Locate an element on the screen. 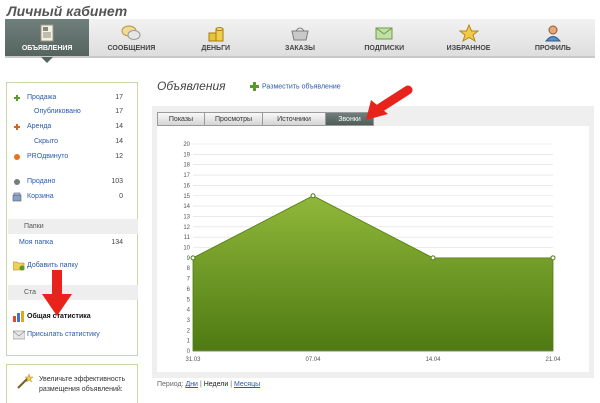 The image size is (600, 403). coins-icon is located at coordinates (216, 34).